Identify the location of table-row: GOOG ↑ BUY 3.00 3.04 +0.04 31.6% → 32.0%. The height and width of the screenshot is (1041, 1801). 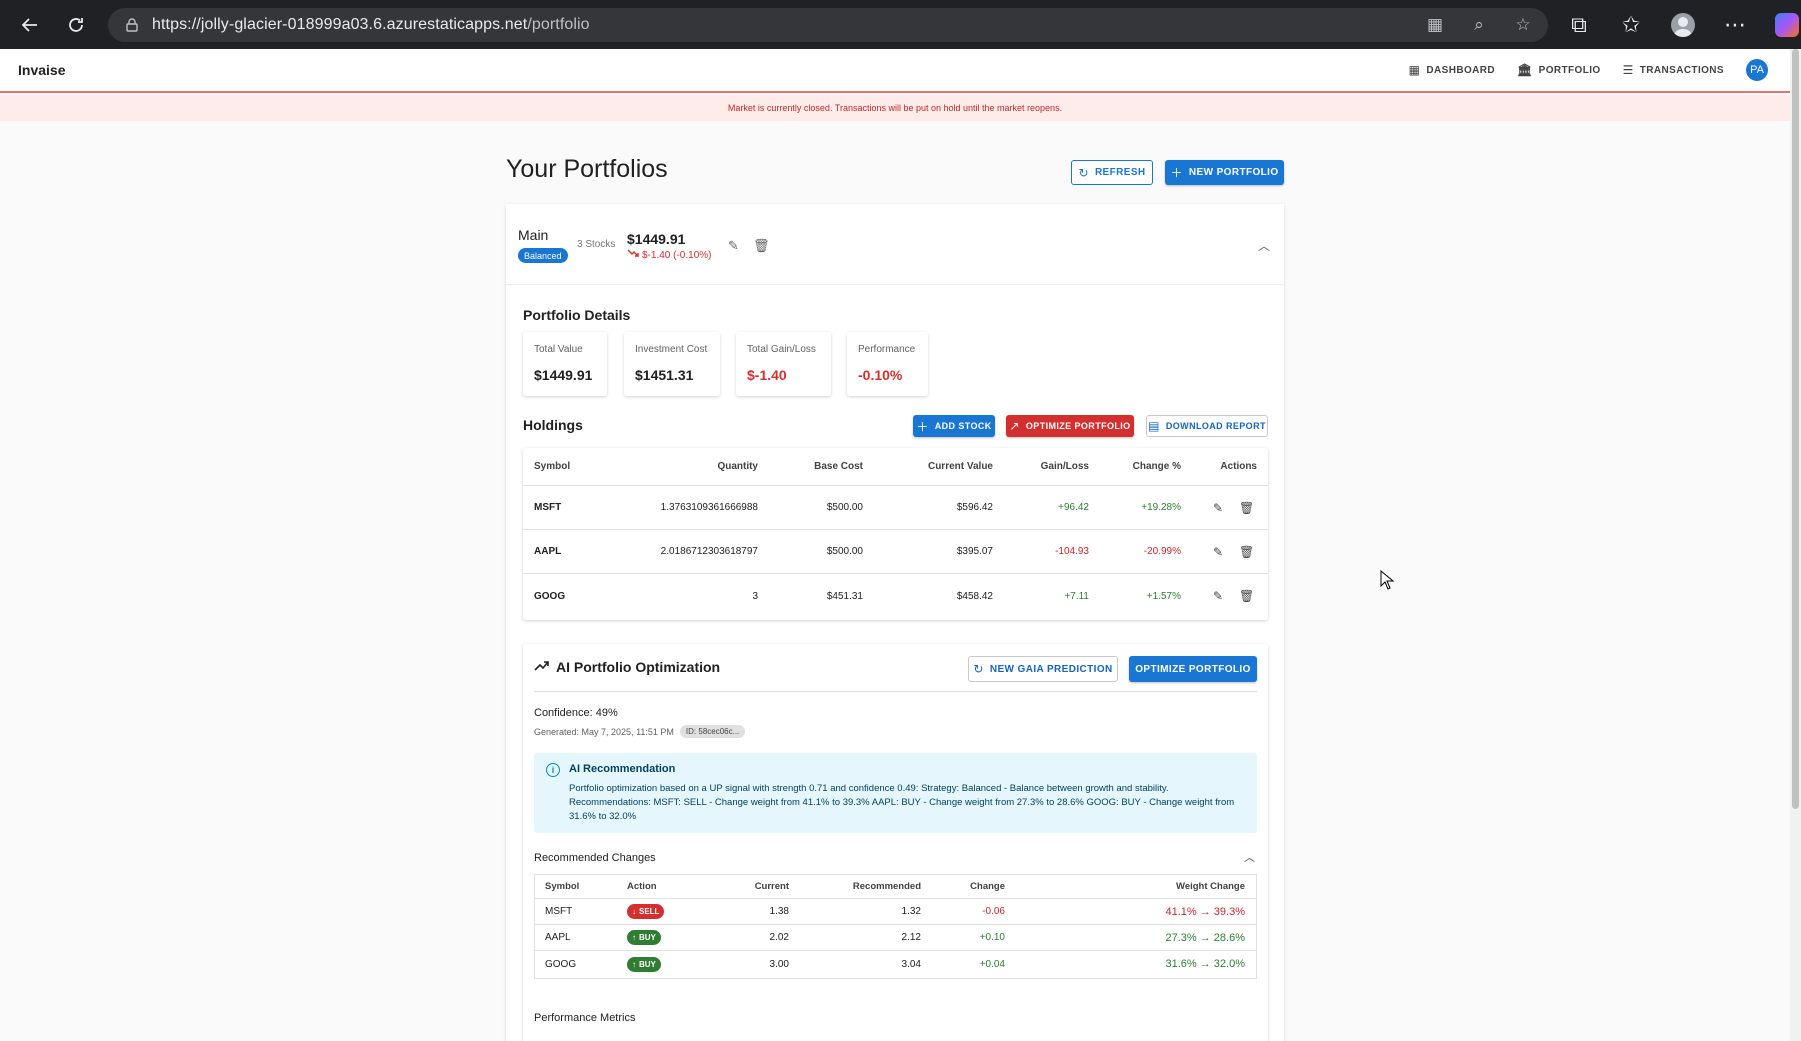
(895, 964).